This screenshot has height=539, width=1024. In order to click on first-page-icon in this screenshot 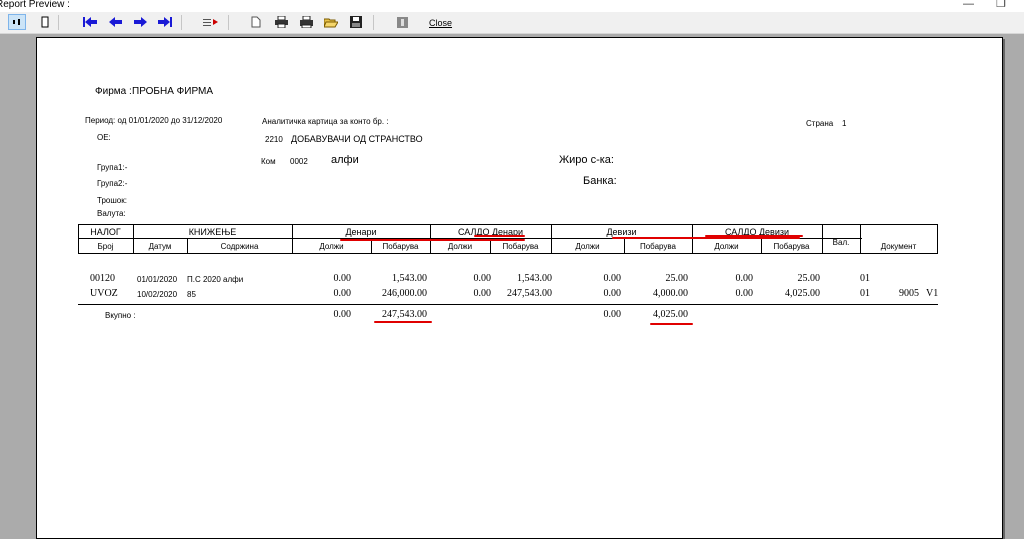, I will do `click(90, 22)`.